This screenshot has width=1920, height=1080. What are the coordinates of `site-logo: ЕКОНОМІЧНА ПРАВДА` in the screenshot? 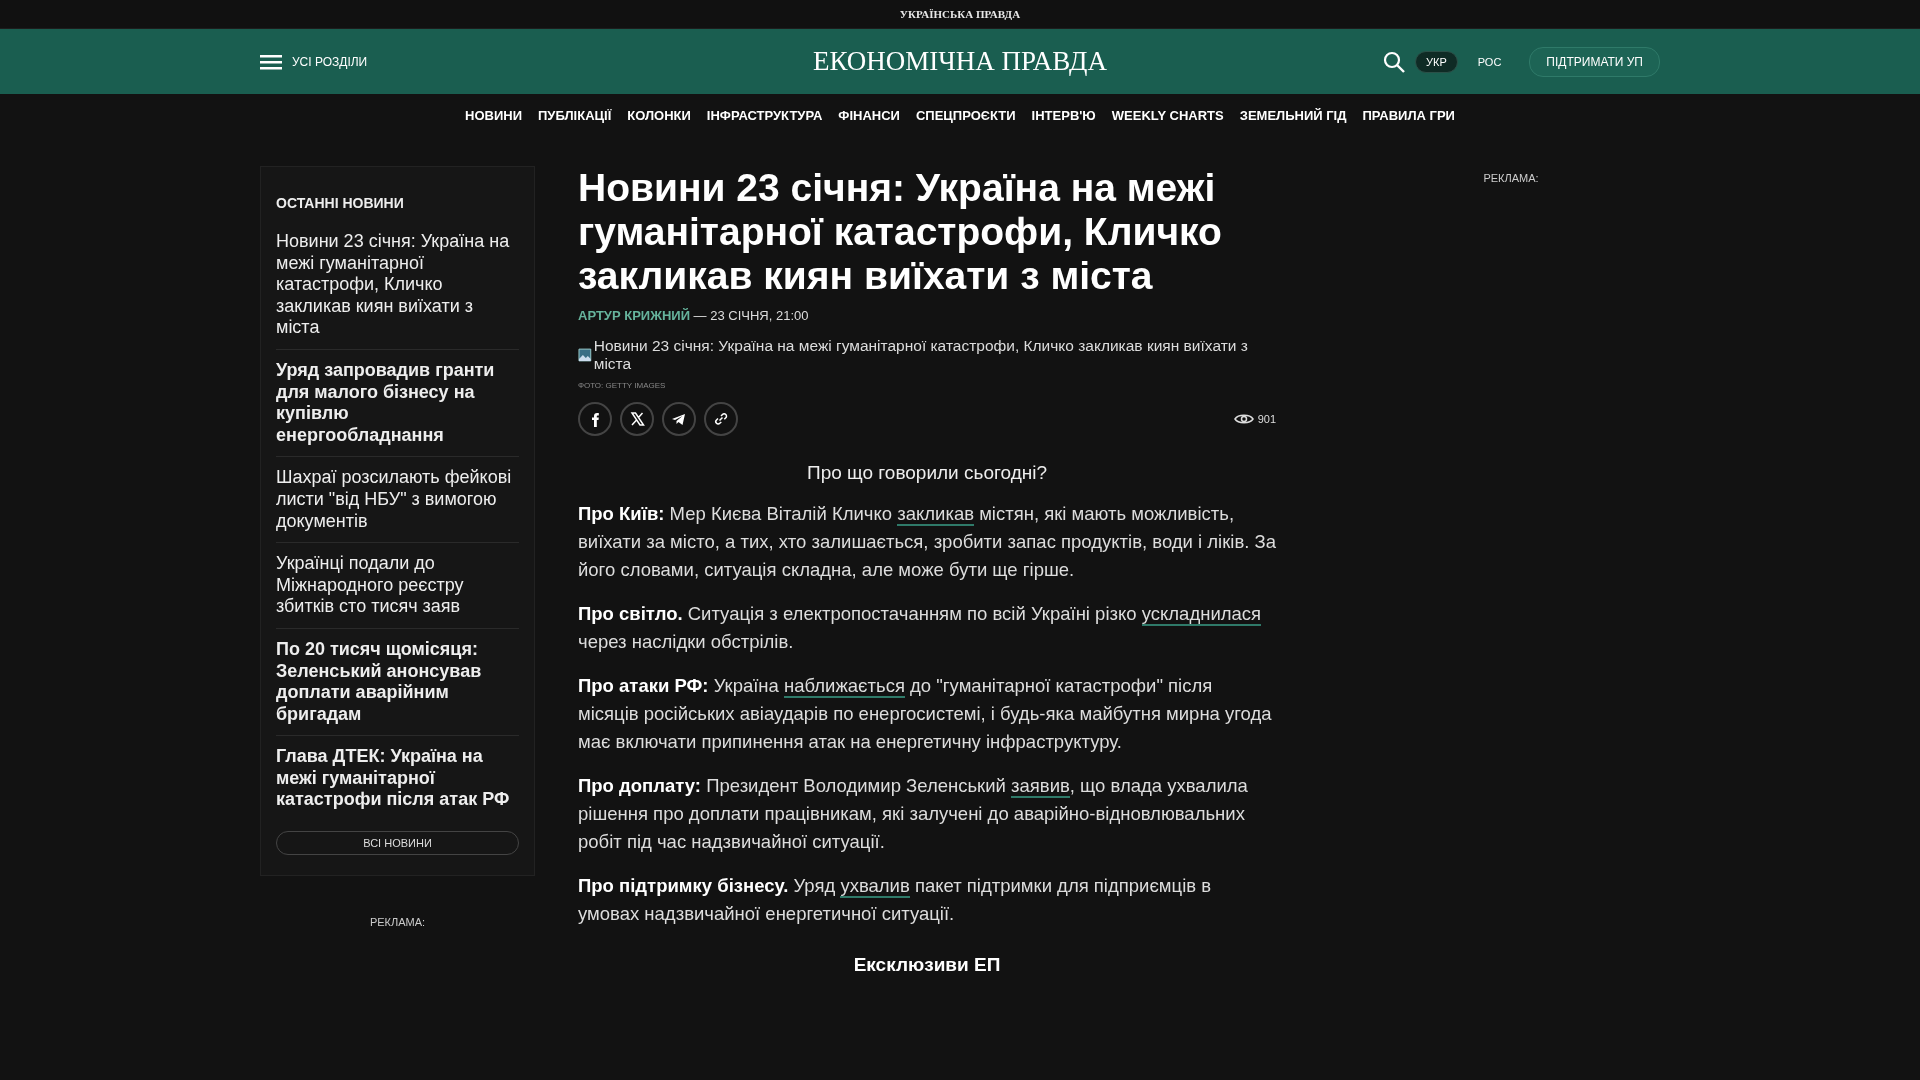 It's located at (960, 61).